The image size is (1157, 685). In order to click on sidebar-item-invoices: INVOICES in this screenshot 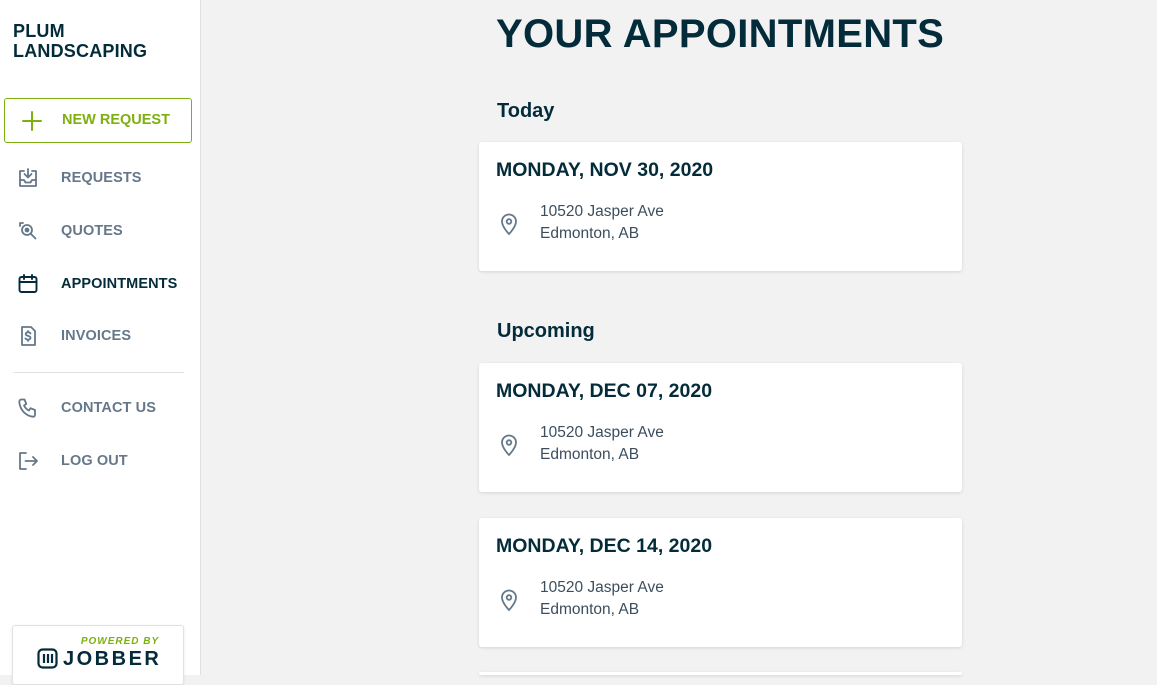, I will do `click(100, 336)`.